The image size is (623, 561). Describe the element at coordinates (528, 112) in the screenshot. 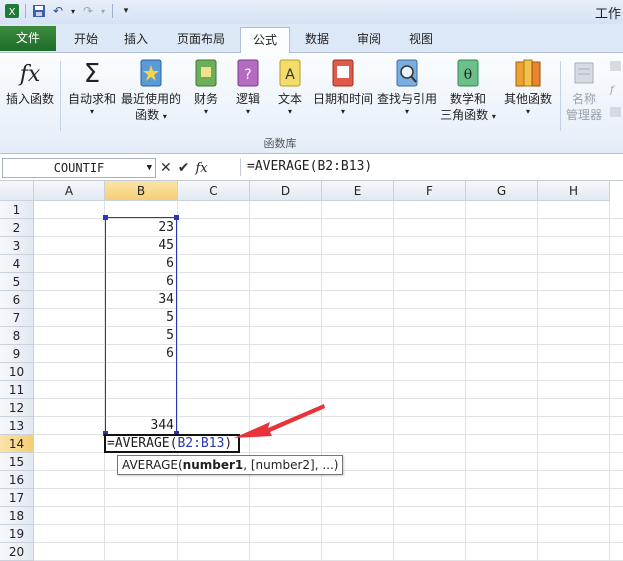

I see `more-dropdown-icon: ▾` at that location.